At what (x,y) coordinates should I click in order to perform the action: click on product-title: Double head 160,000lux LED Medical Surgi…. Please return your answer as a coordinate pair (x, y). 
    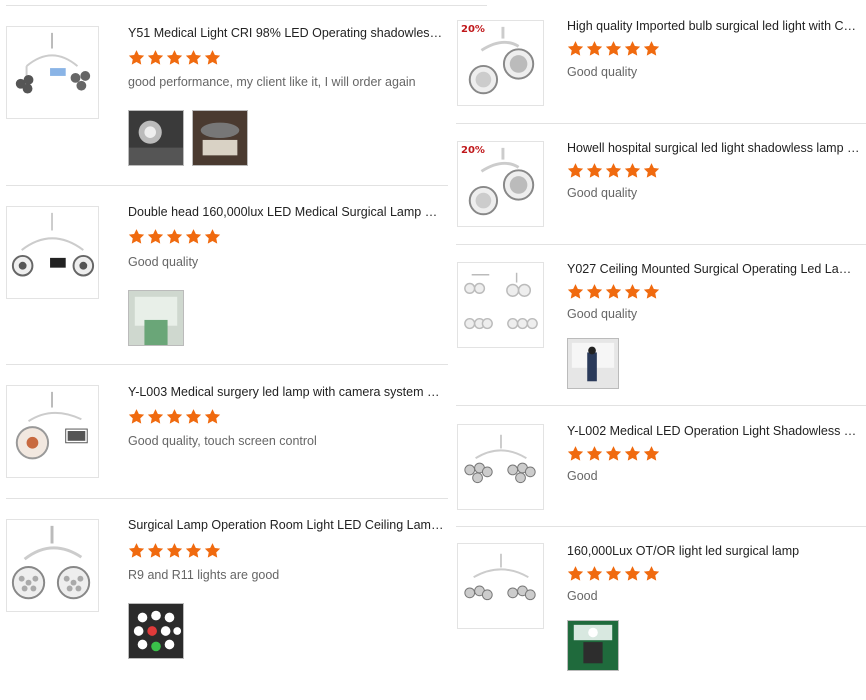
    Looking at the image, I should click on (287, 212).